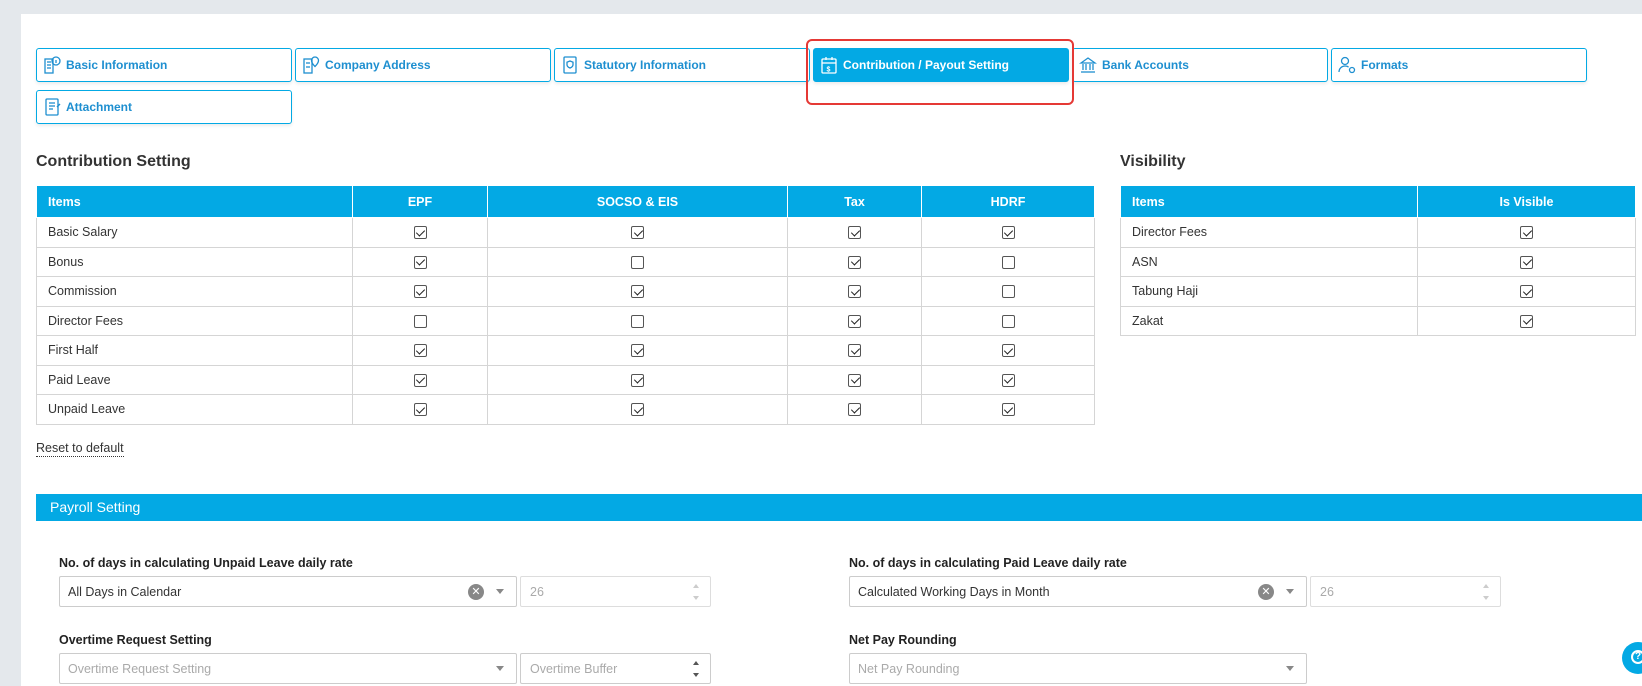 The width and height of the screenshot is (1642, 686). Describe the element at coordinates (565, 379) in the screenshot. I see `table-row: Paid Leave` at that location.